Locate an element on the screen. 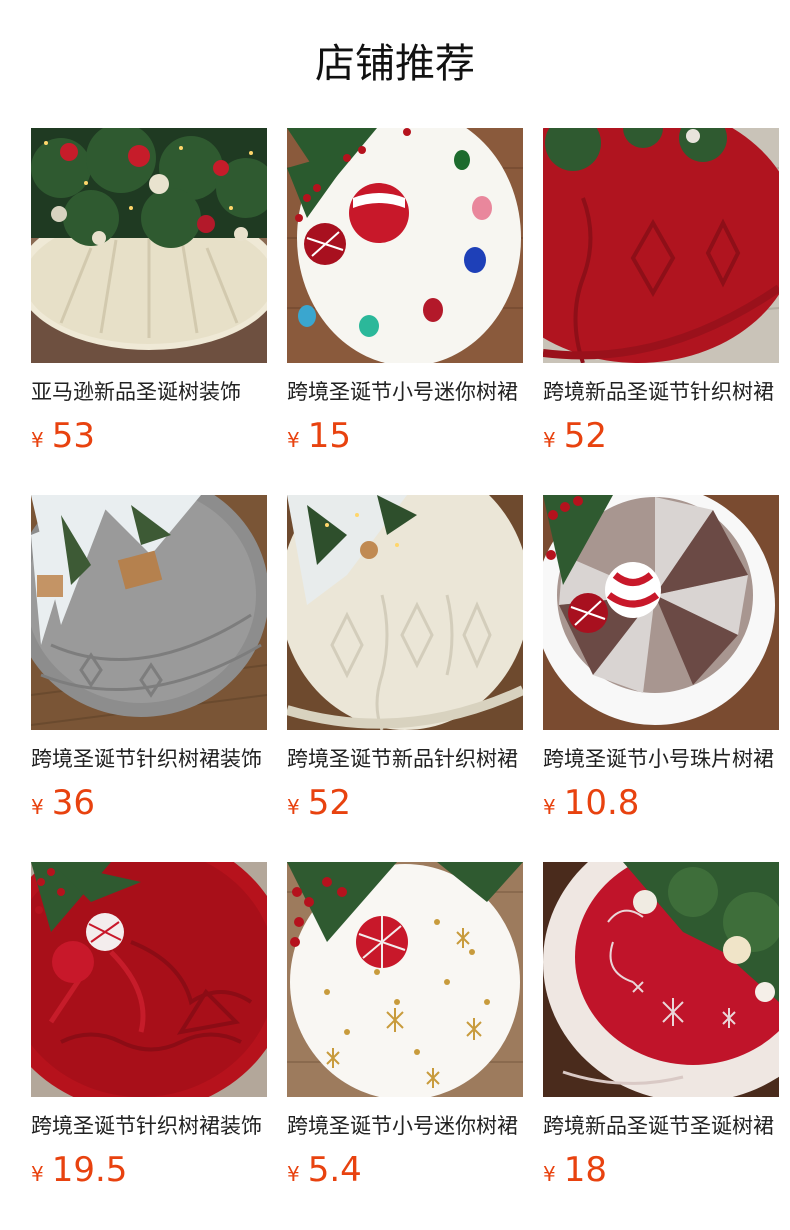 The image size is (790, 1230). product-name: 跨境圣诞节小号珠片树裙 is located at coordinates (661, 759).